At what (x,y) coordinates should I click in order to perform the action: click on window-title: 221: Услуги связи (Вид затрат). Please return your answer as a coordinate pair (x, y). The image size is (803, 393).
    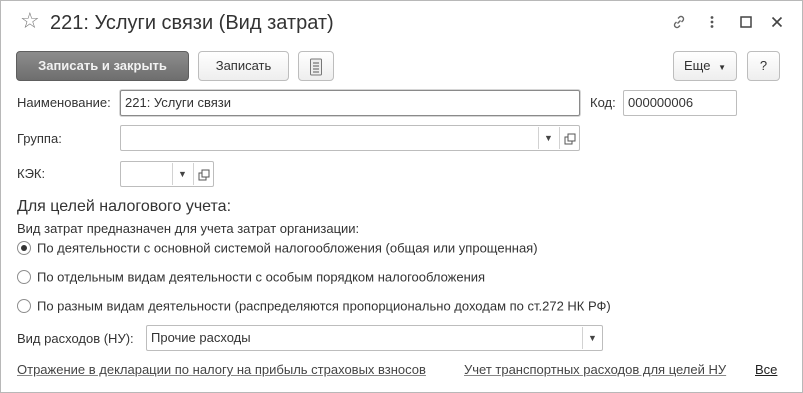
    Looking at the image, I should click on (192, 23).